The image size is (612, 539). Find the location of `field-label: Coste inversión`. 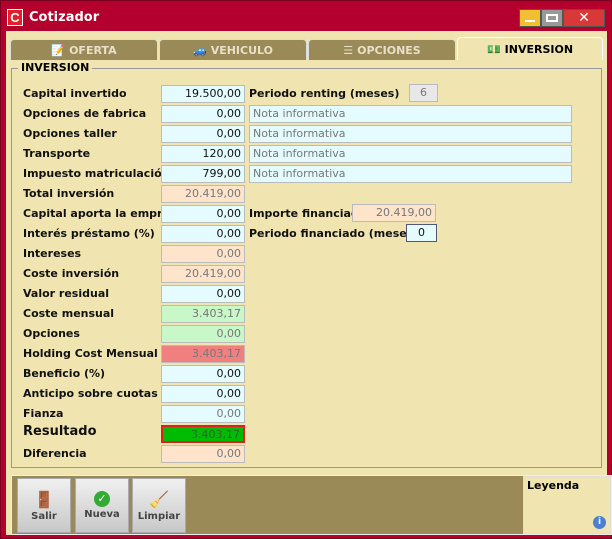

field-label: Coste inversión is located at coordinates (71, 273).